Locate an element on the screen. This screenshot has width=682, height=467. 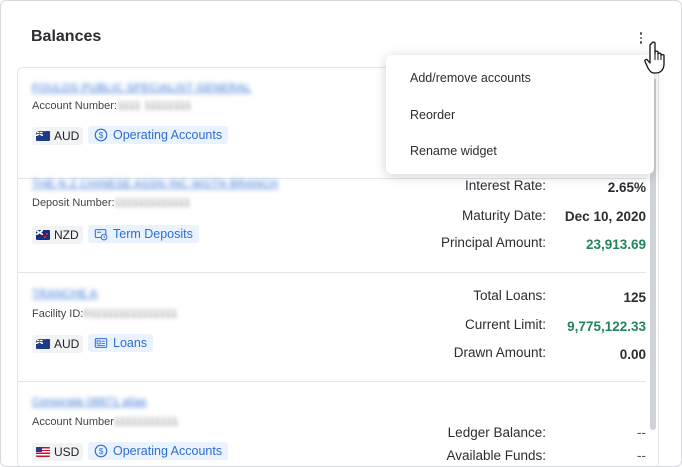
account-name-link: TRANCHE A is located at coordinates (65, 294).